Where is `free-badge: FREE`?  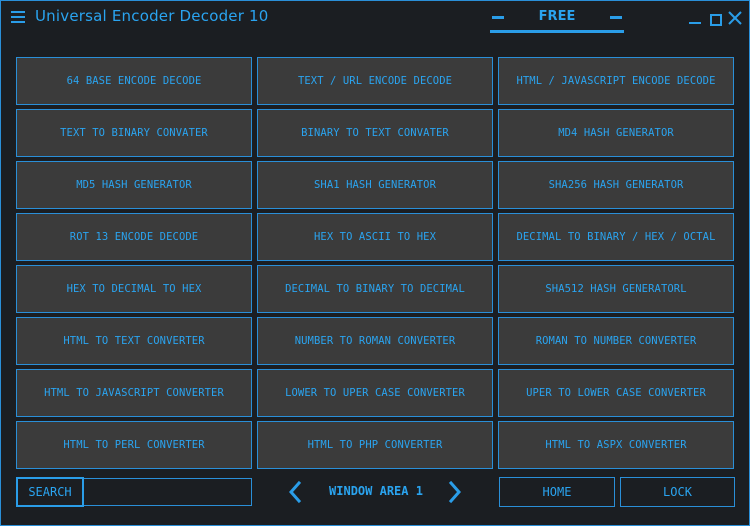 free-badge: FREE is located at coordinates (557, 19).